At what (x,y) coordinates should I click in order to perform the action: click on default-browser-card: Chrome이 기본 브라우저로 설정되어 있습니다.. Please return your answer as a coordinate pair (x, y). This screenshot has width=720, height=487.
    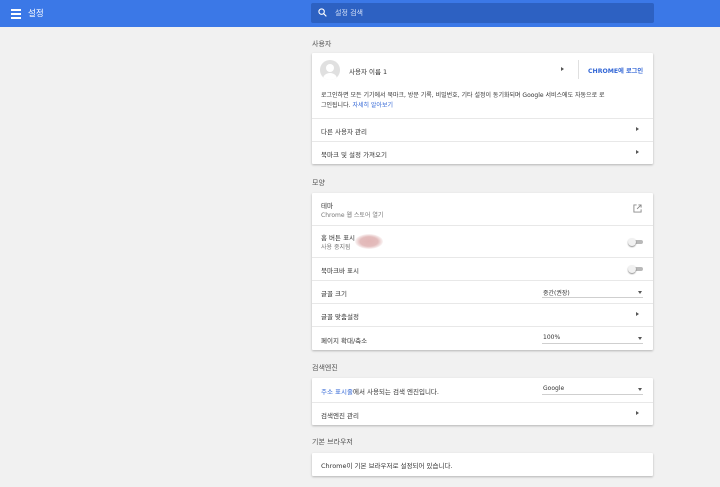
    Looking at the image, I should click on (482, 464).